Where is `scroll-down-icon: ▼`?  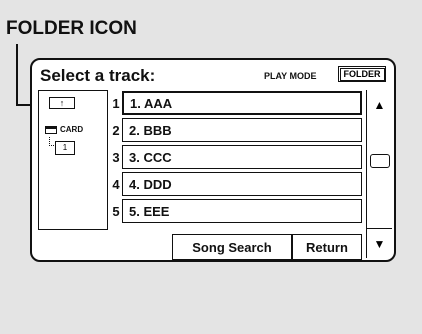
scroll-down-icon: ▼ is located at coordinates (379, 243).